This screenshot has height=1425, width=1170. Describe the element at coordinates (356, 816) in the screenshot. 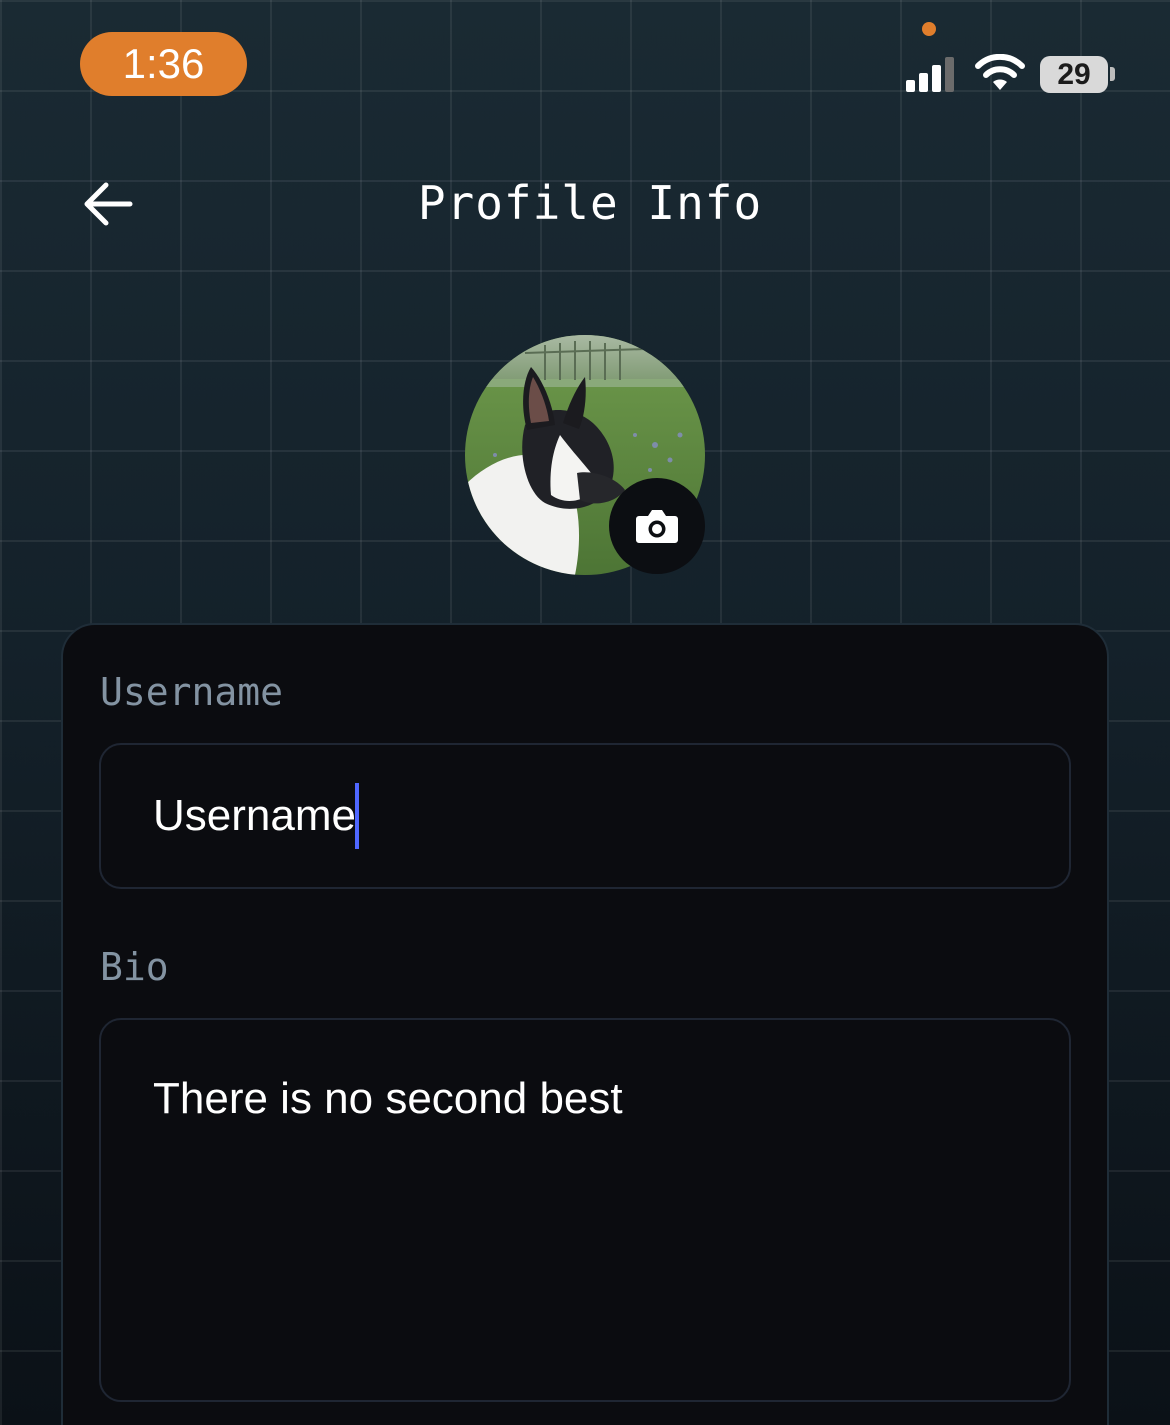

I see `text-caret` at that location.